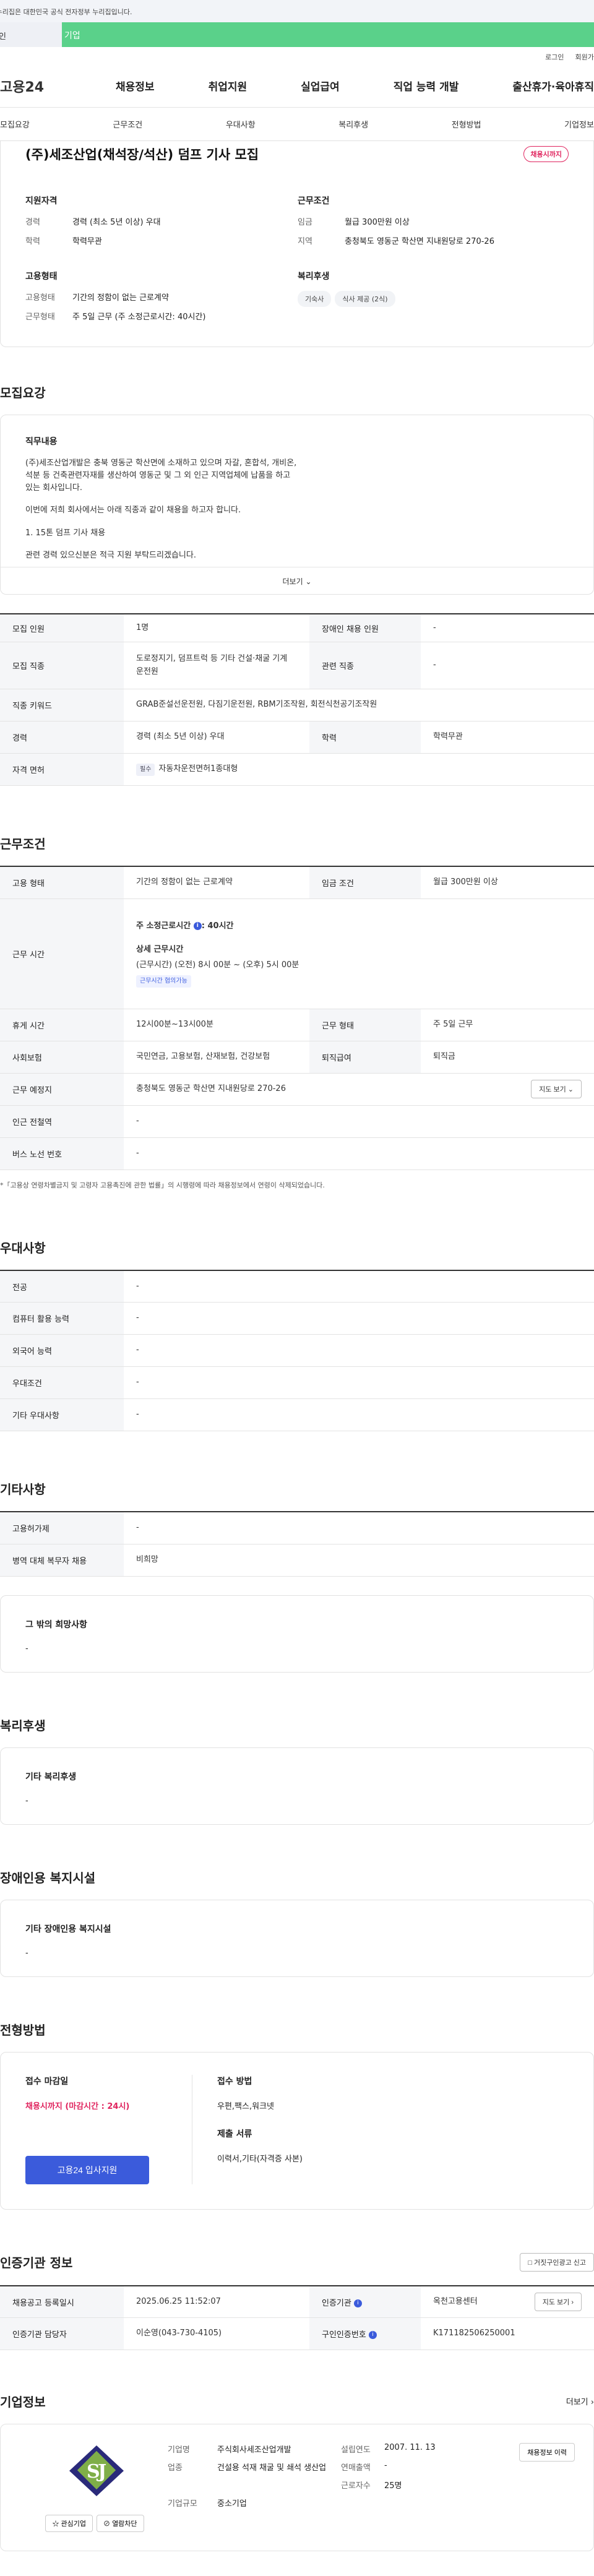 The width and height of the screenshot is (594, 2576). Describe the element at coordinates (297, 580) in the screenshot. I see `more-button: 더보기 ⌄` at that location.